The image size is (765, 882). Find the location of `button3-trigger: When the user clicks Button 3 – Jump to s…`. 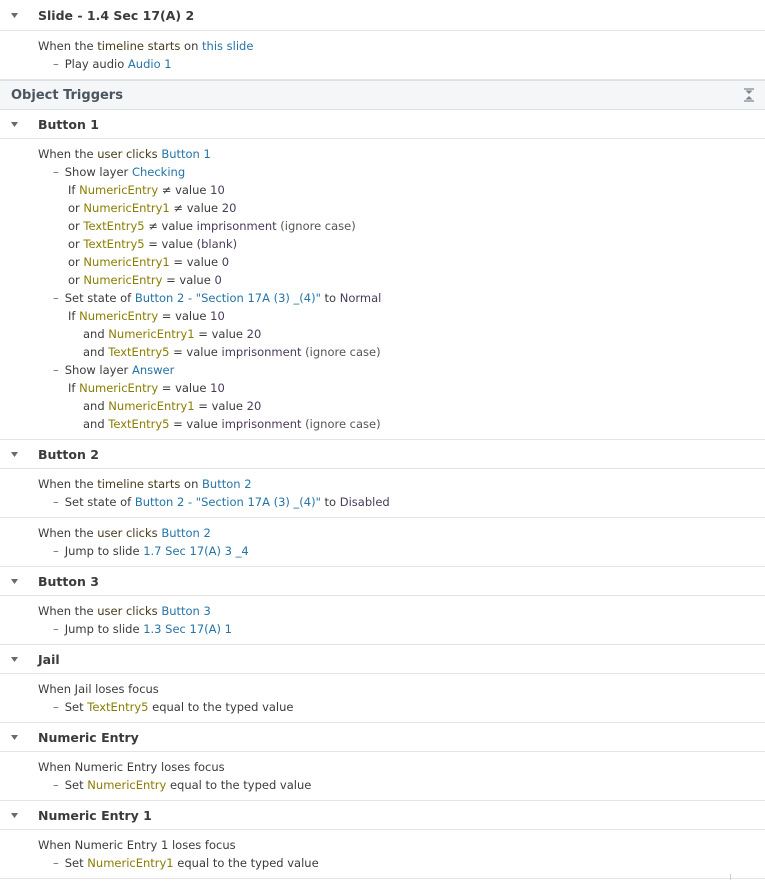

button3-trigger: When the user clicks Button 3 – Jump to s… is located at coordinates (382, 620).